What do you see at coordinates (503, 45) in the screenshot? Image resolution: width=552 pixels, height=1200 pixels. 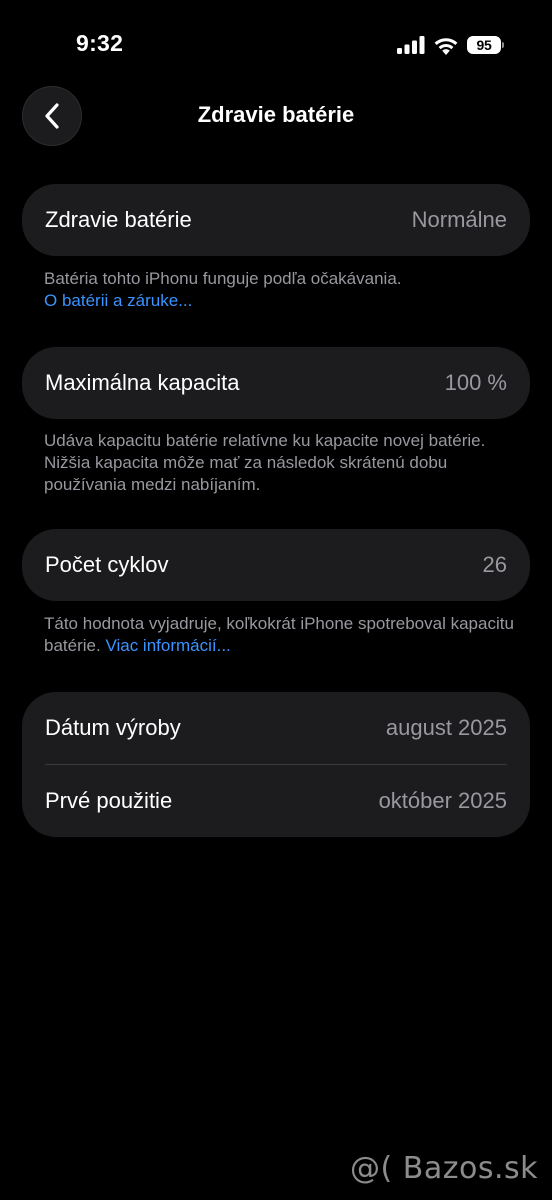 I see `battery-nub` at bounding box center [503, 45].